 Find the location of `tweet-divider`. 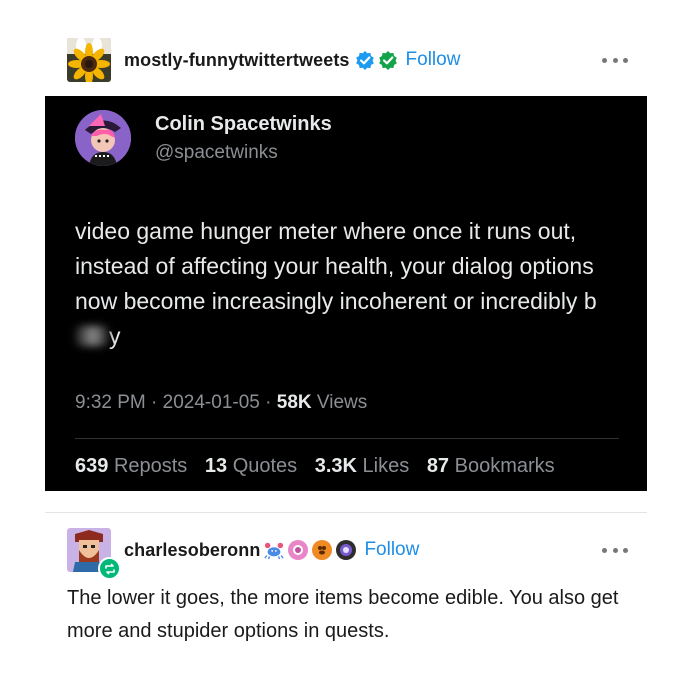

tweet-divider is located at coordinates (347, 438).